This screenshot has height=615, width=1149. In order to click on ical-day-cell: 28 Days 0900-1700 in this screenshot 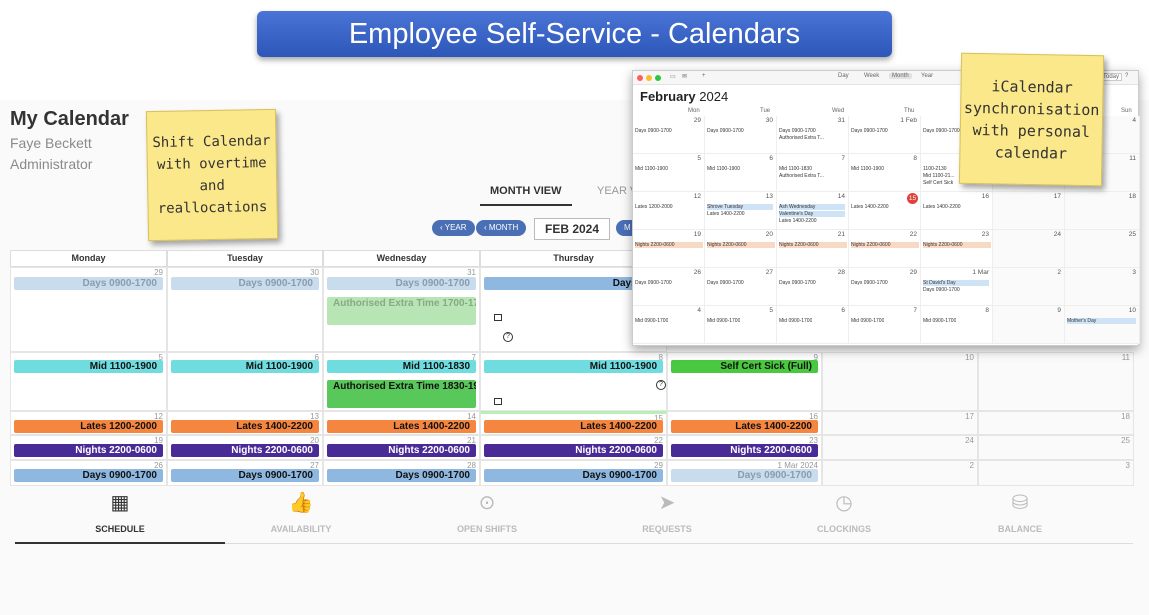, I will do `click(813, 287)`.